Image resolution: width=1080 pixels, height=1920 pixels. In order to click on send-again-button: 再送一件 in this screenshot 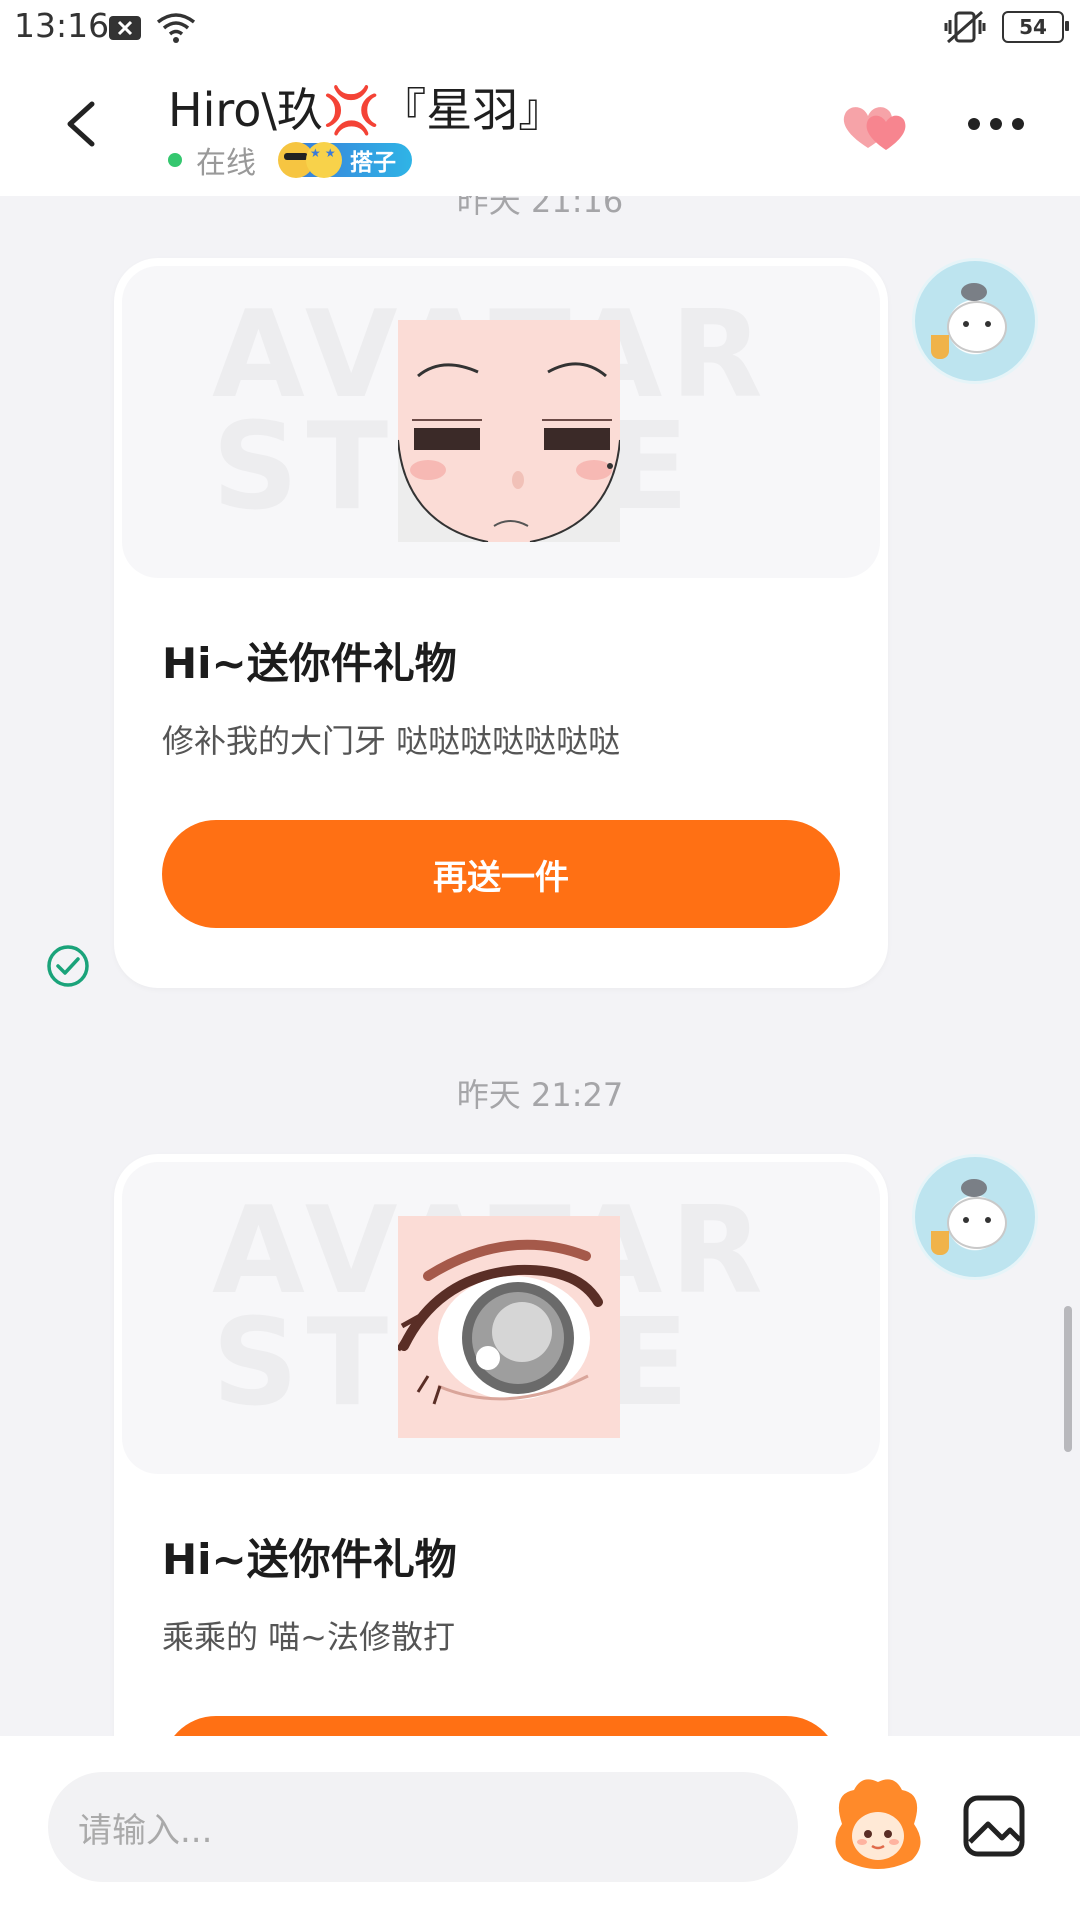, I will do `click(501, 874)`.